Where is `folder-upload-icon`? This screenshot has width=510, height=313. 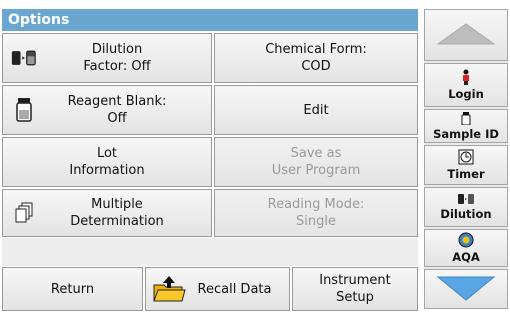
folder-upload-icon is located at coordinates (169, 289).